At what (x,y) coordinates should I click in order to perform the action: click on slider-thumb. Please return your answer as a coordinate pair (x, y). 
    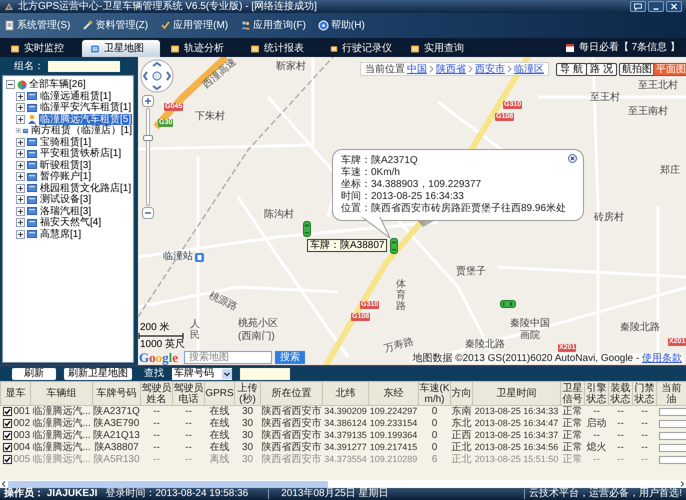
    Looking at the image, I should click on (148, 138).